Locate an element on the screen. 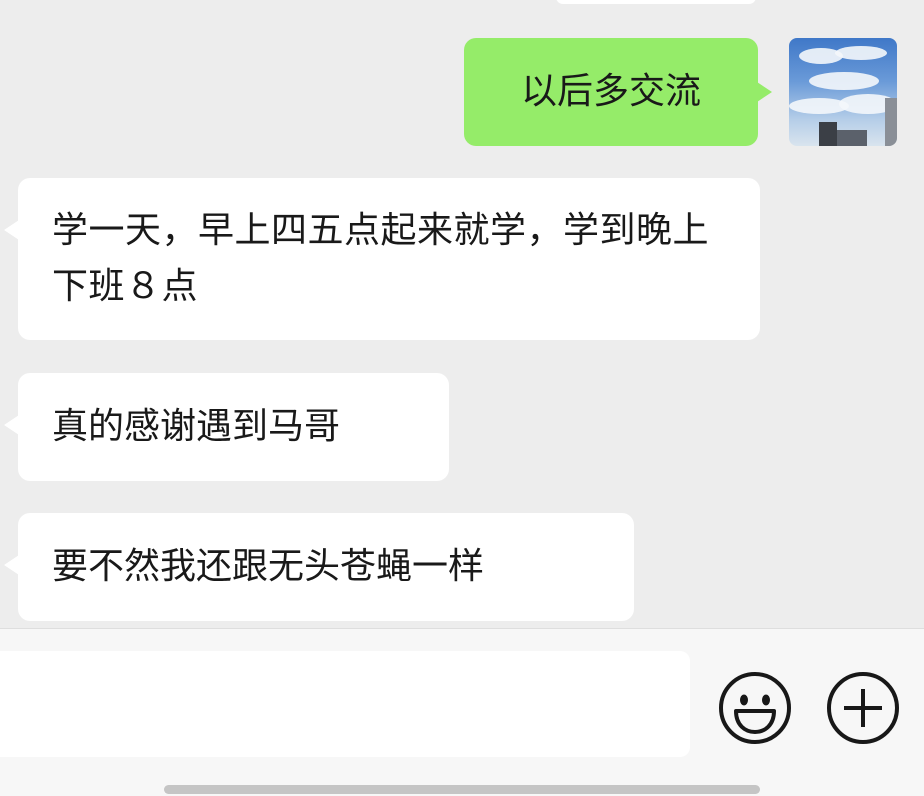 The width and height of the screenshot is (924, 796). user-avatar is located at coordinates (843, 92).